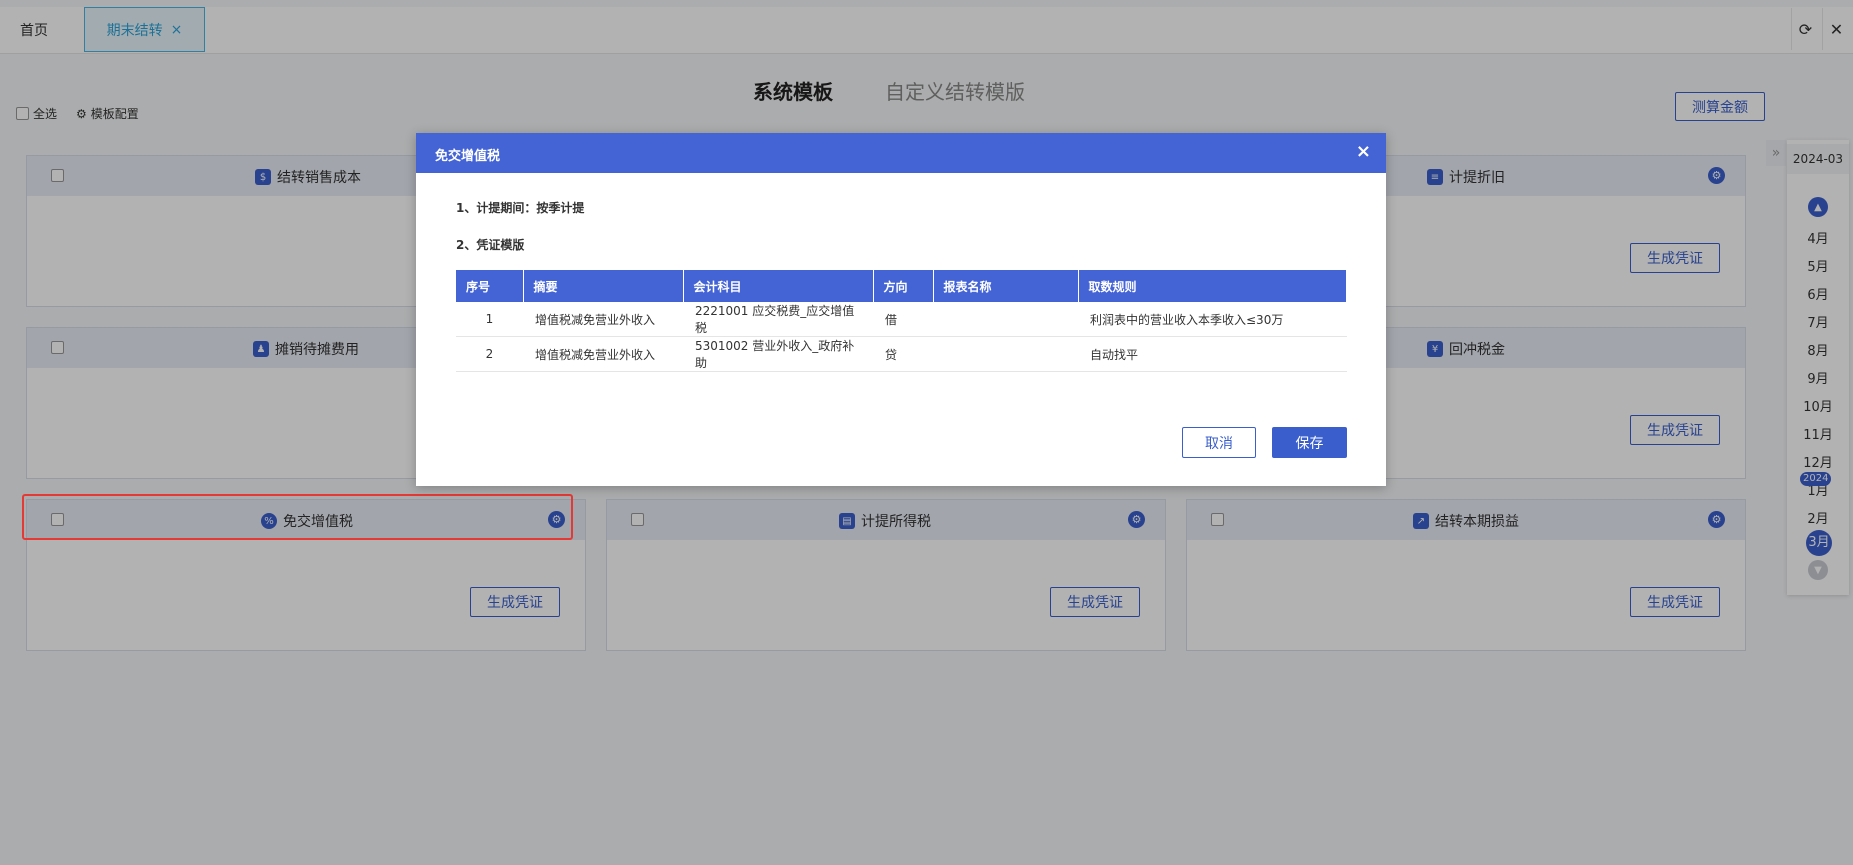 Image resolution: width=1853 pixels, height=865 pixels. Describe the element at coordinates (1363, 151) in the screenshot. I see `close-icon: ×` at that location.